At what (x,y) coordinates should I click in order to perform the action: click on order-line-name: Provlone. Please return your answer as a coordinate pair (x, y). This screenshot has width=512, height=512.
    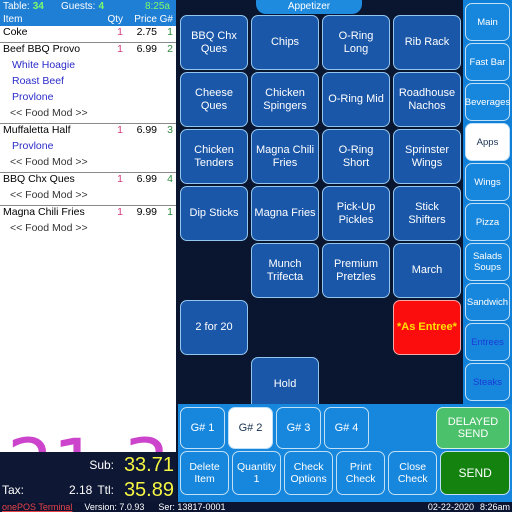
    Looking at the image, I should click on (33, 97).